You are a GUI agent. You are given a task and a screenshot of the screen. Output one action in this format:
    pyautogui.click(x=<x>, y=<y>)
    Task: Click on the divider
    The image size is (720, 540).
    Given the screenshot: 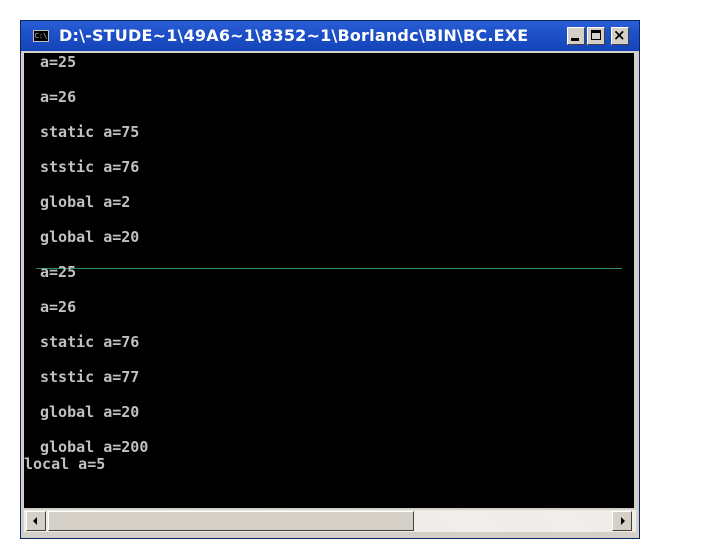 What is the action you would take?
    pyautogui.click(x=329, y=268)
    